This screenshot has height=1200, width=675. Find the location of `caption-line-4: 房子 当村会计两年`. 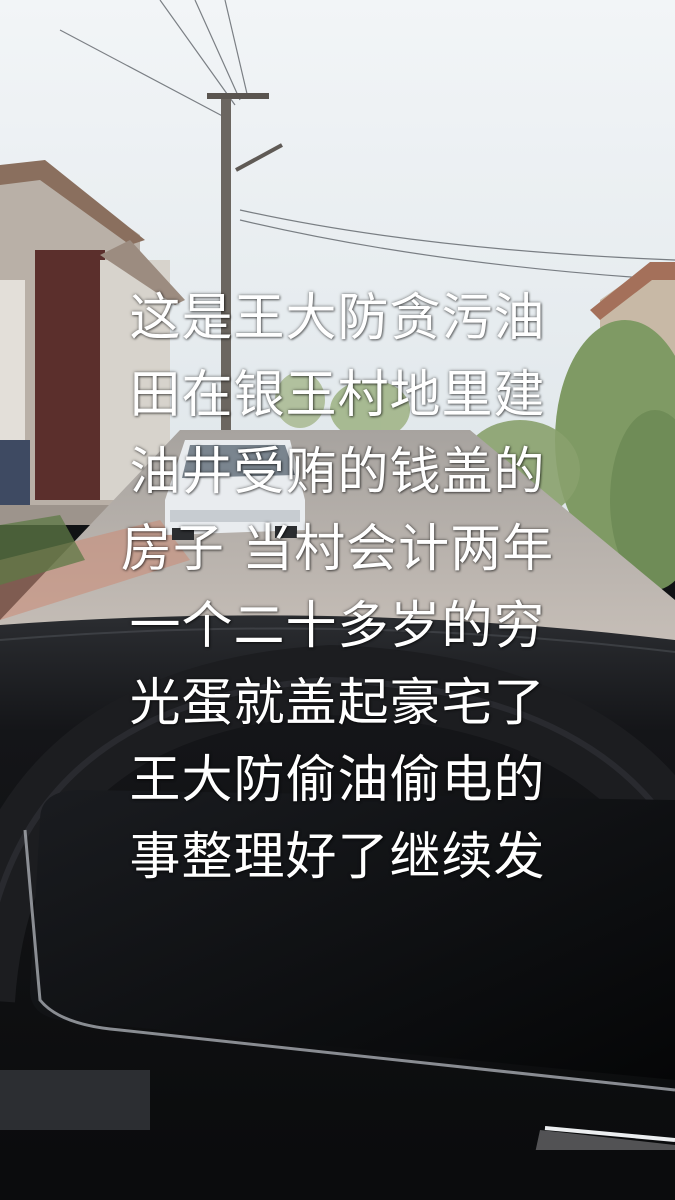

caption-line-4: 房子 当村会计两年 is located at coordinates (337, 549).